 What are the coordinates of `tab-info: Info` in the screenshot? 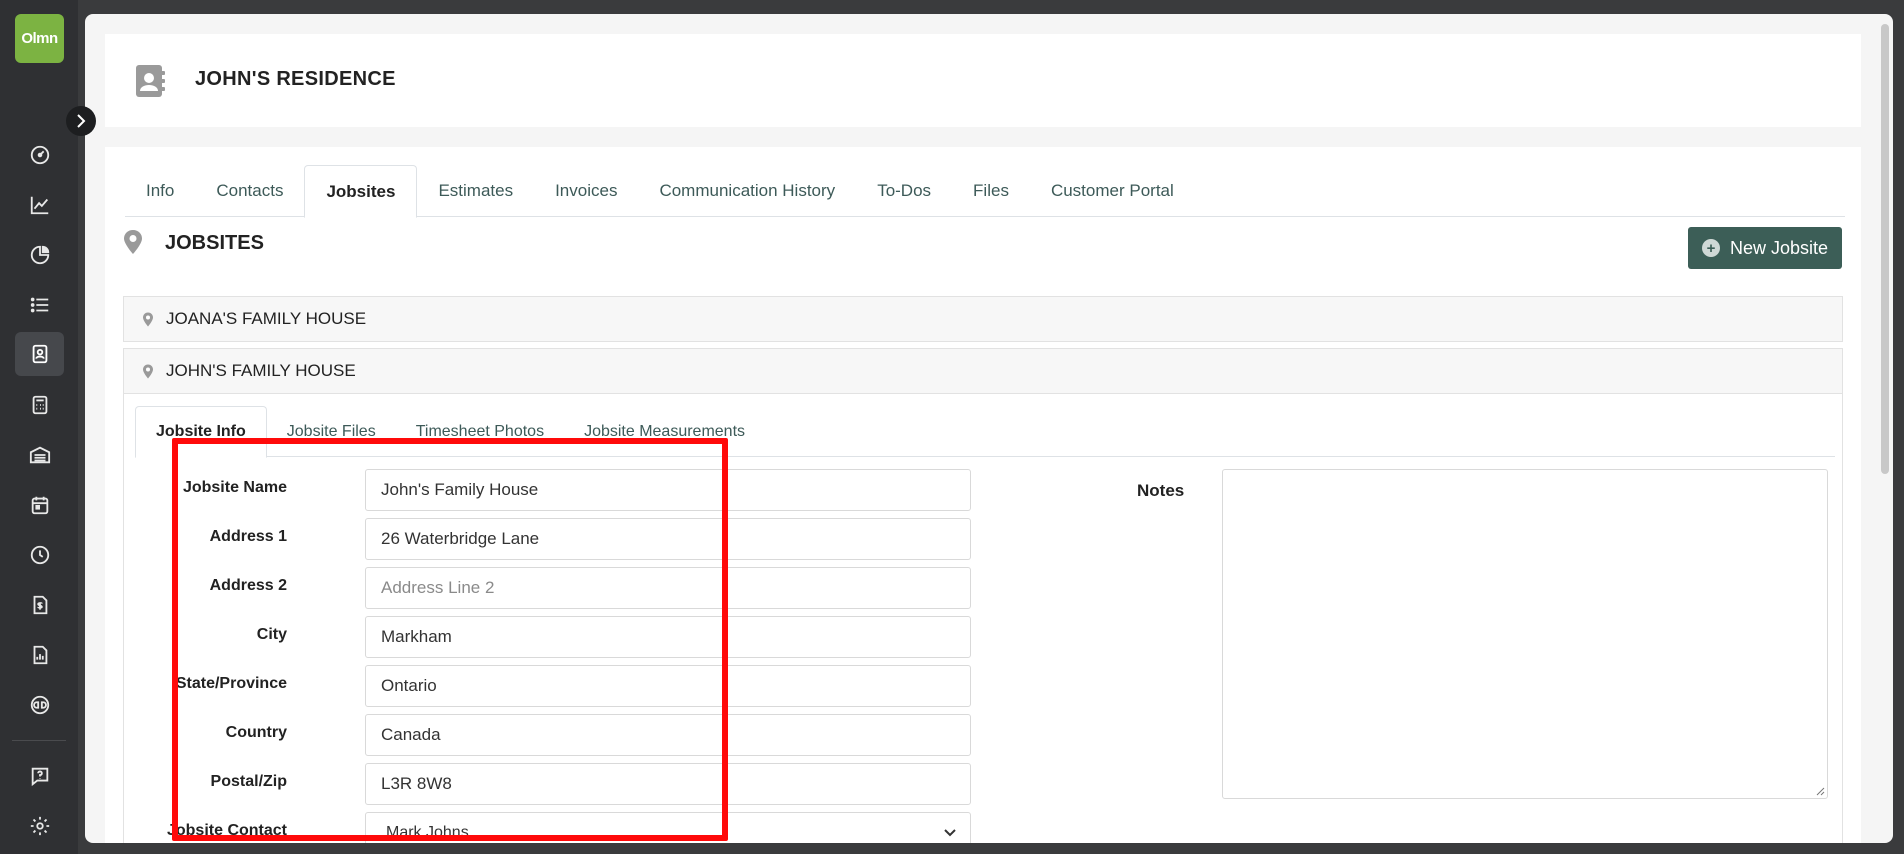 It's located at (160, 191).